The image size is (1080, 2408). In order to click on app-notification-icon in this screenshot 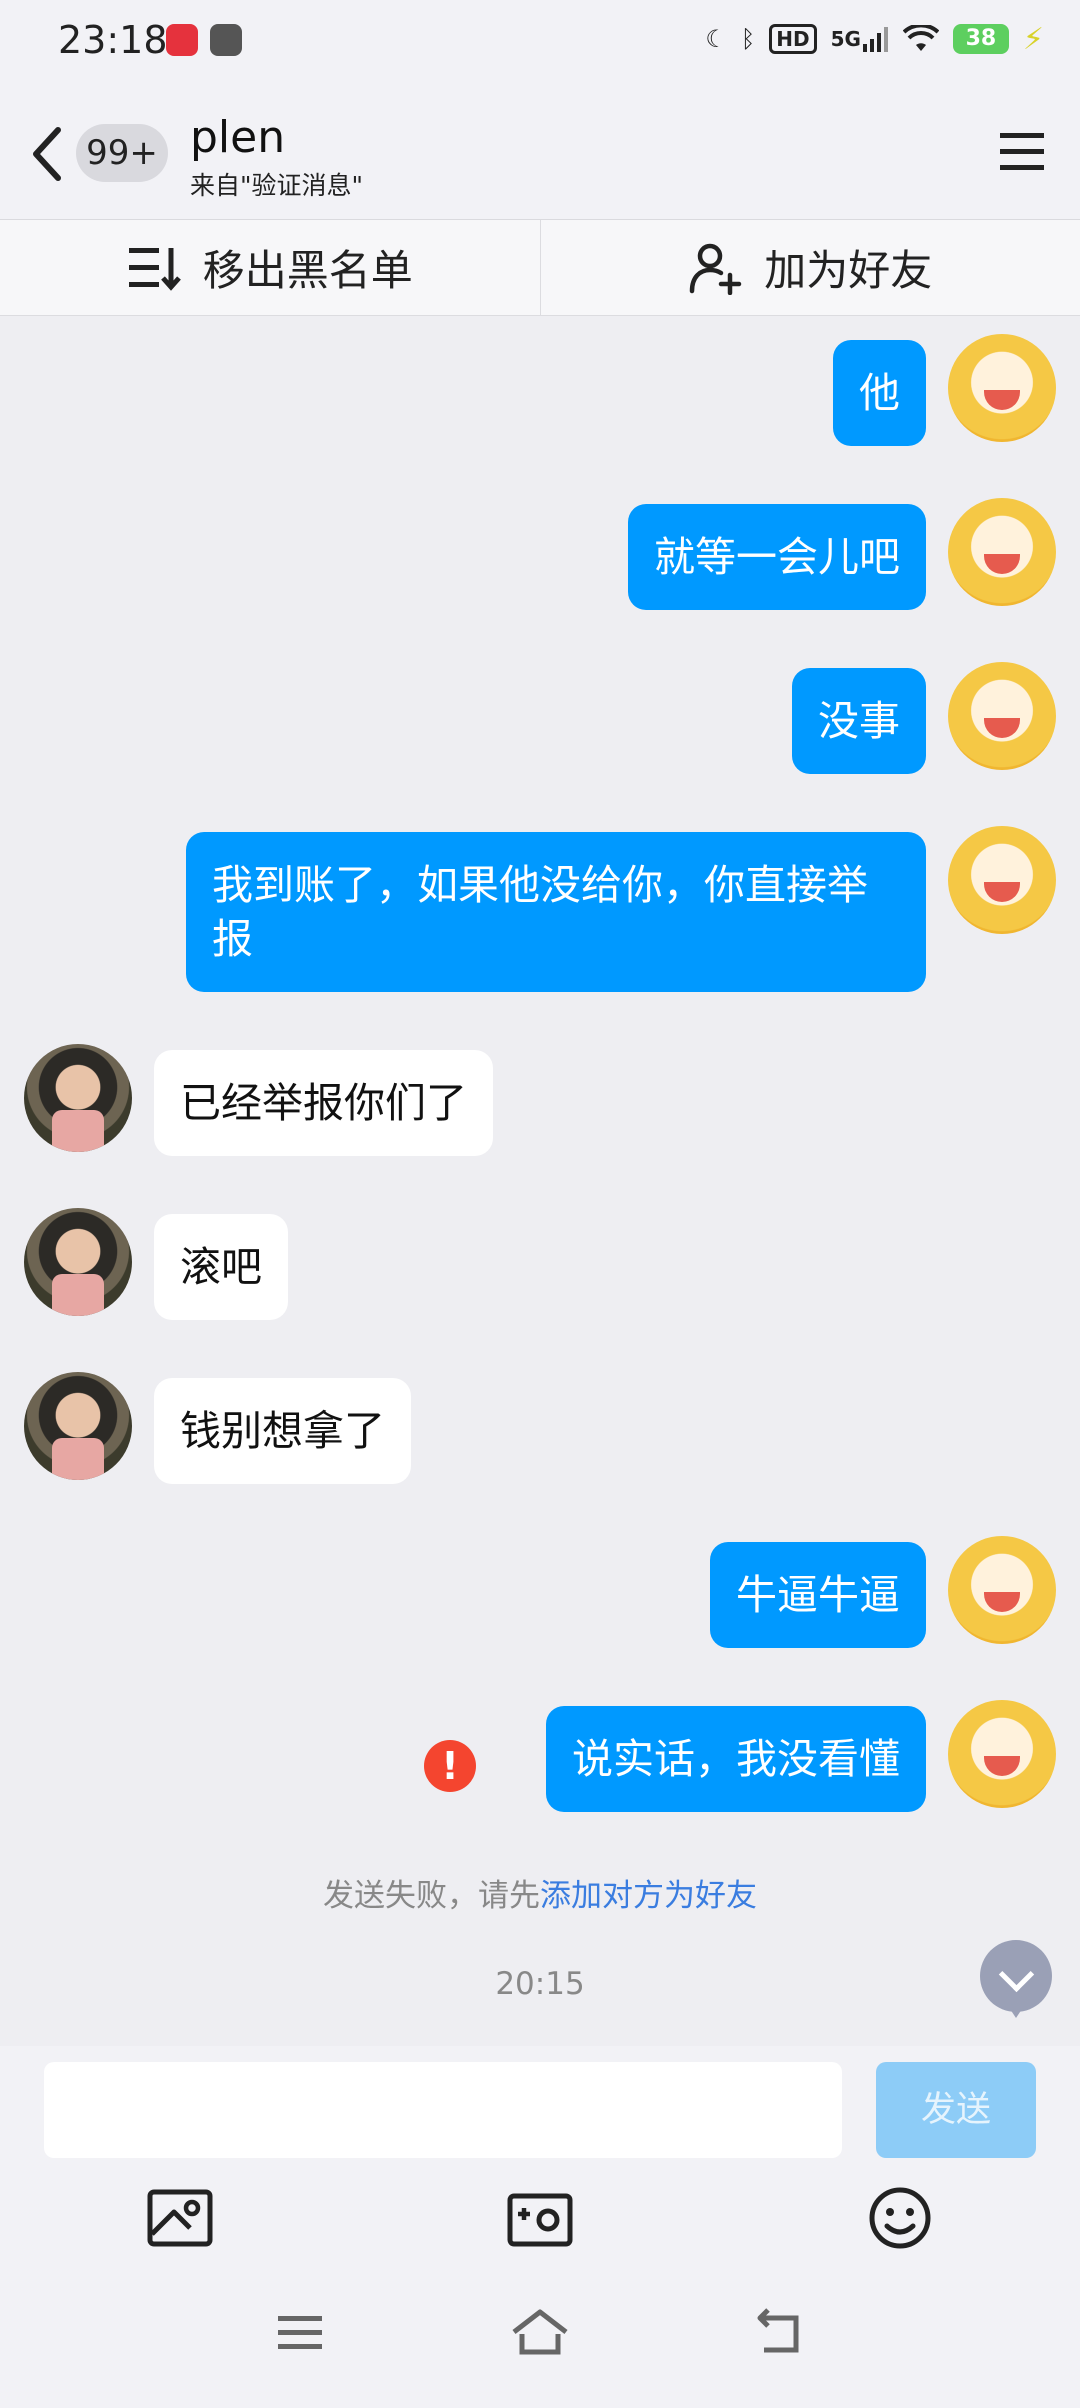, I will do `click(182, 40)`.